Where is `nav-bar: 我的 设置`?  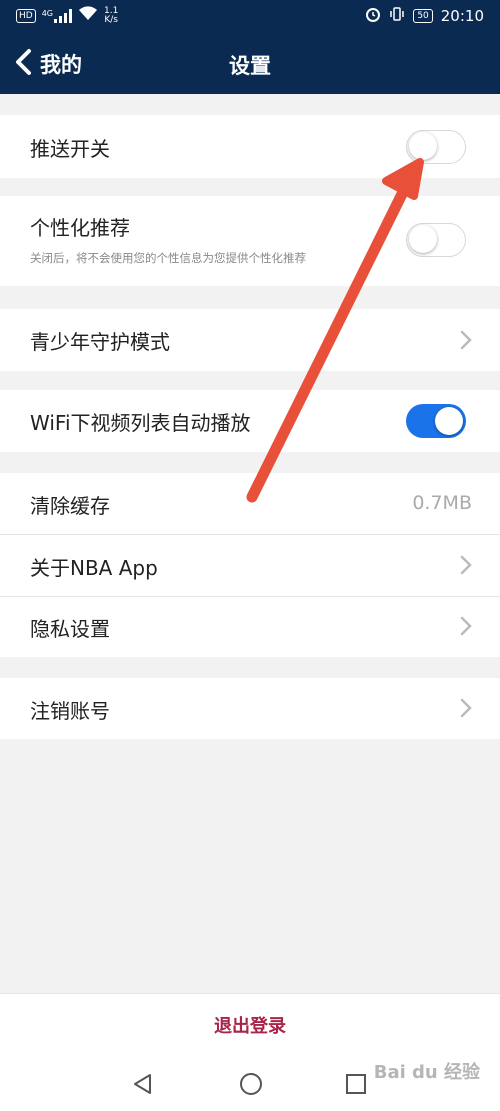
nav-bar: 我的 设置 is located at coordinates (250, 64).